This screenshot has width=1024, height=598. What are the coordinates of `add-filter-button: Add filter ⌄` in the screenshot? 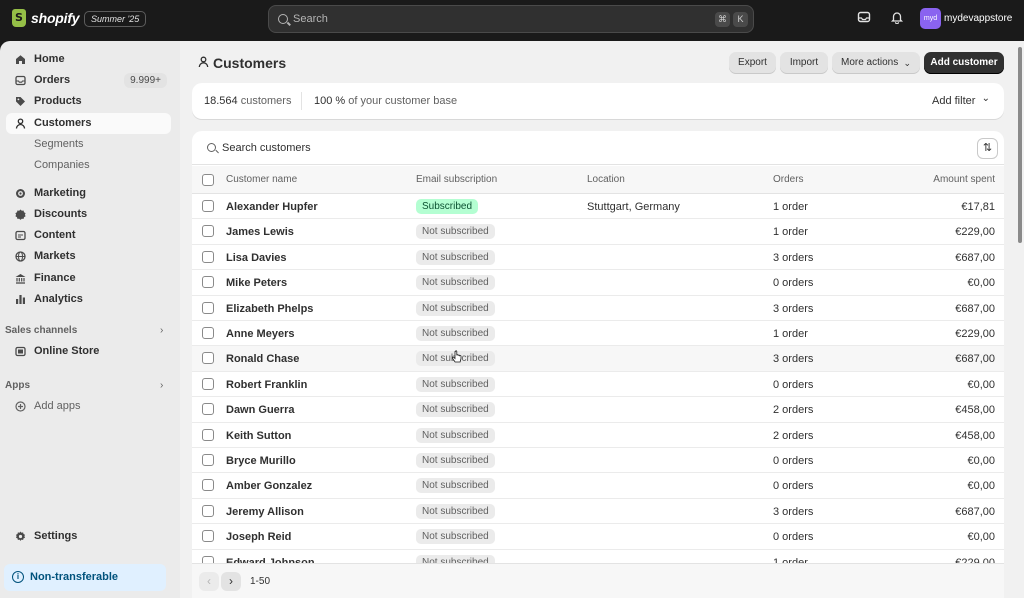 It's located at (961, 101).